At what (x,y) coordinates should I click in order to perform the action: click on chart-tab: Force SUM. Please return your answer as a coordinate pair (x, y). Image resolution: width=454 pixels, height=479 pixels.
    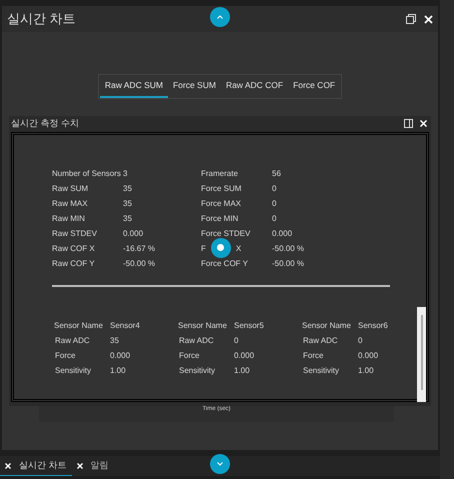
    Looking at the image, I should click on (194, 86).